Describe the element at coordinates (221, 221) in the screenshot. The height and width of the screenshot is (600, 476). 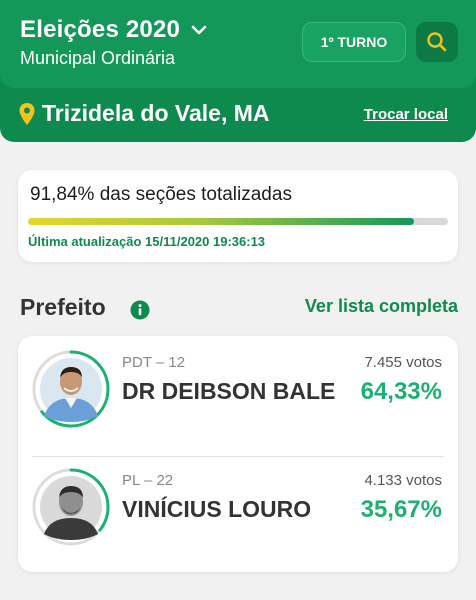
I see `progress-bar-fill` at that location.